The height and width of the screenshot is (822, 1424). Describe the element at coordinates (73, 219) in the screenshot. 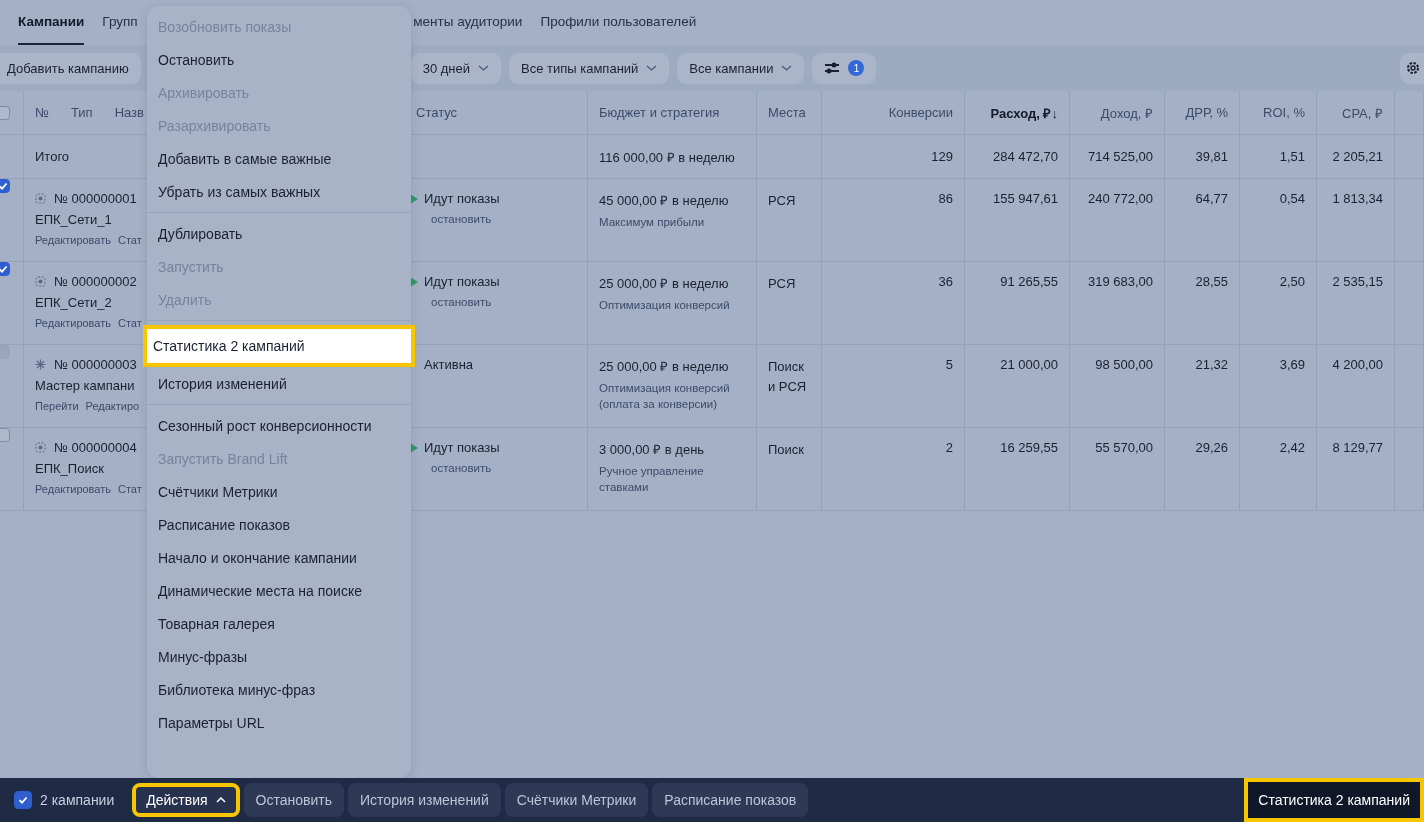

I see `campaign-name: ЕПК_Сети_1` at that location.